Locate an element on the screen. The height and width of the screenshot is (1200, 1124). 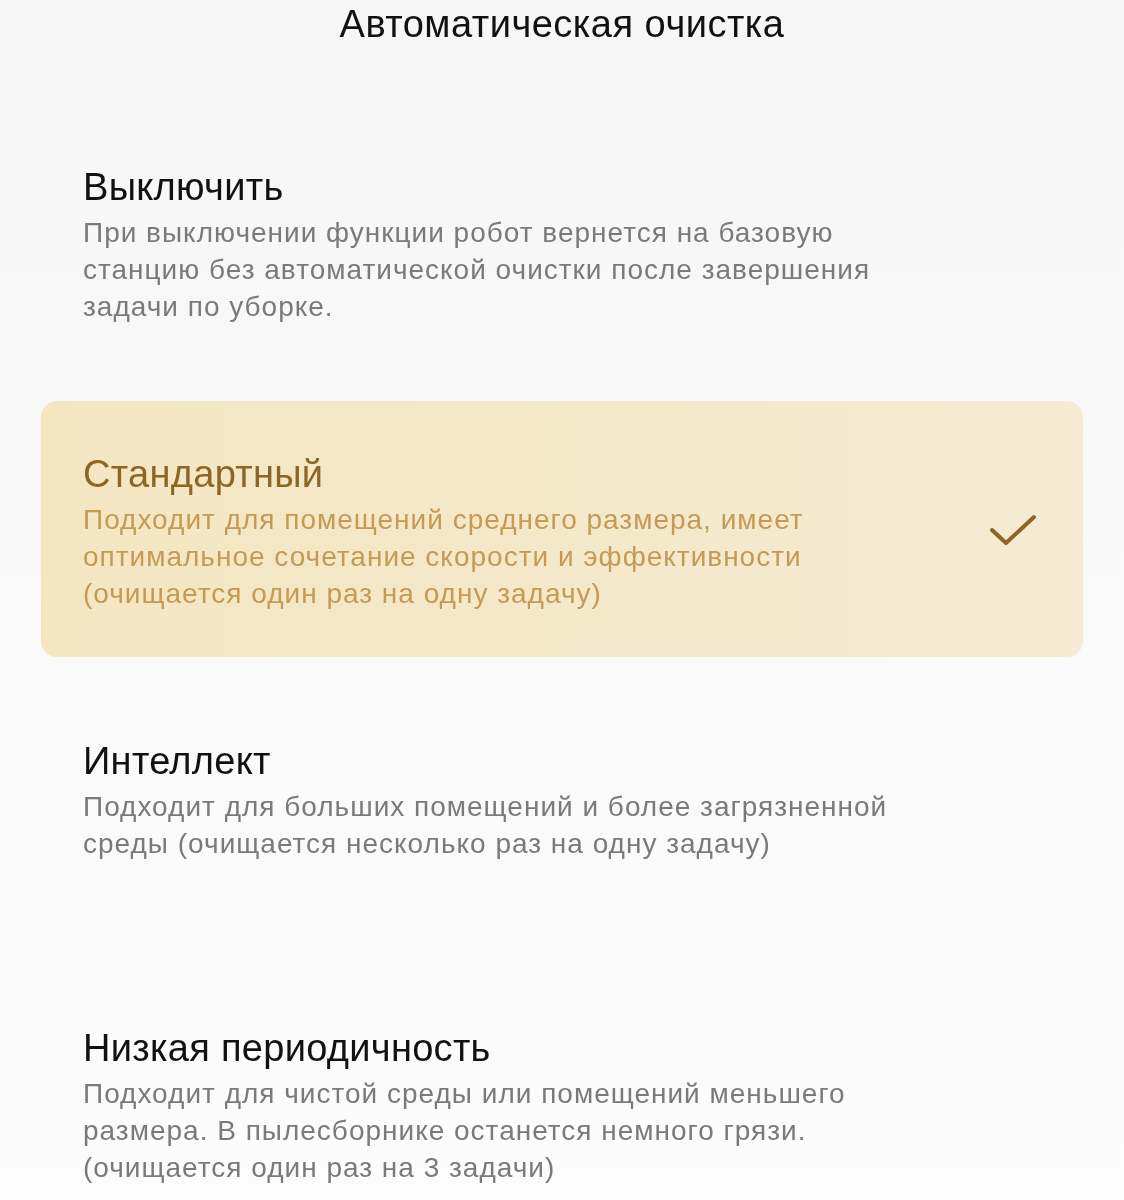
option-description: Подходит для больших помещений и более загрязненной среды (очищается несколько раз на одну задачу) is located at coordinates (486, 825).